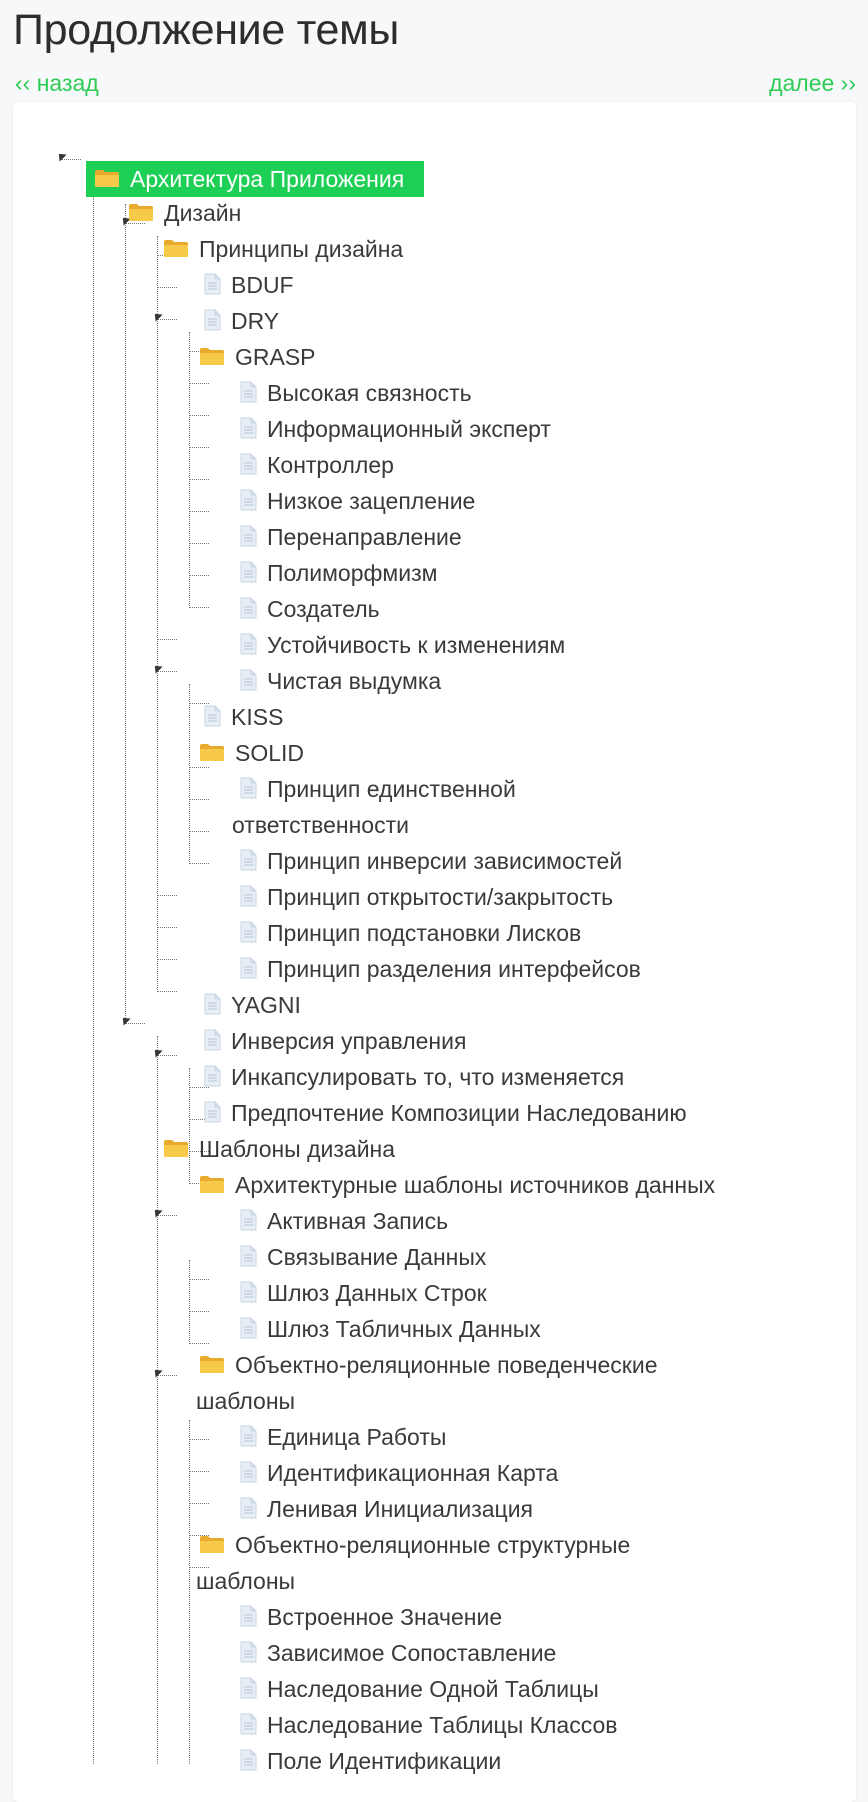 The width and height of the screenshot is (868, 1802). Describe the element at coordinates (255, 179) in the screenshot. I see `tree-node-root: Архитектура Приложения` at that location.